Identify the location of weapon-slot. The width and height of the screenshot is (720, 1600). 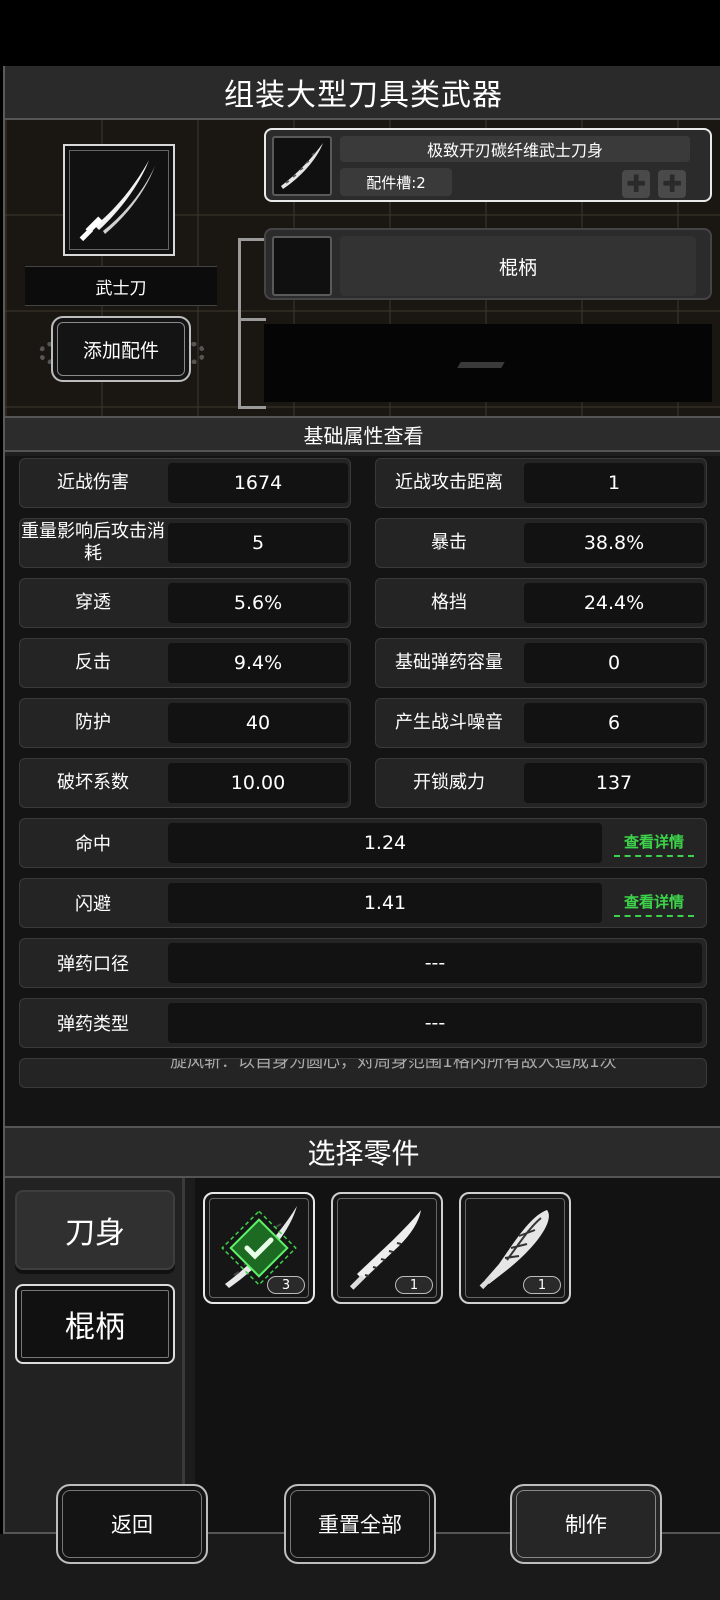
(119, 200).